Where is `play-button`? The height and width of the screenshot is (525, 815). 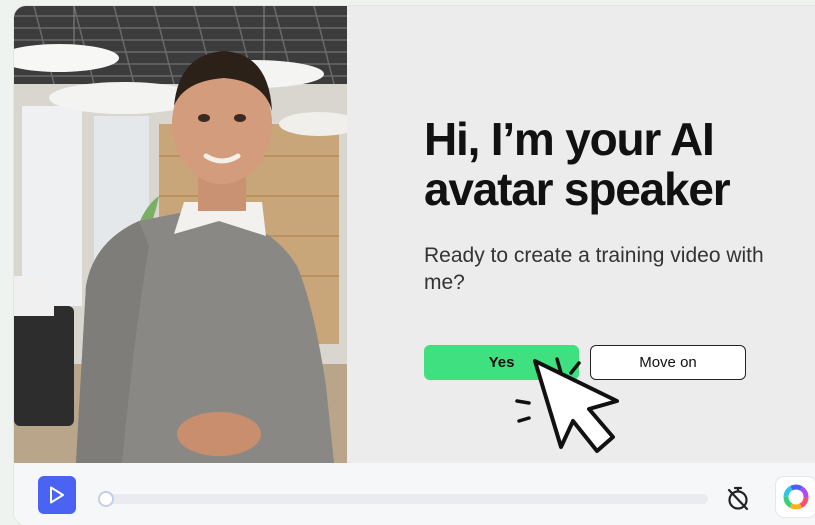
play-button is located at coordinates (57, 495).